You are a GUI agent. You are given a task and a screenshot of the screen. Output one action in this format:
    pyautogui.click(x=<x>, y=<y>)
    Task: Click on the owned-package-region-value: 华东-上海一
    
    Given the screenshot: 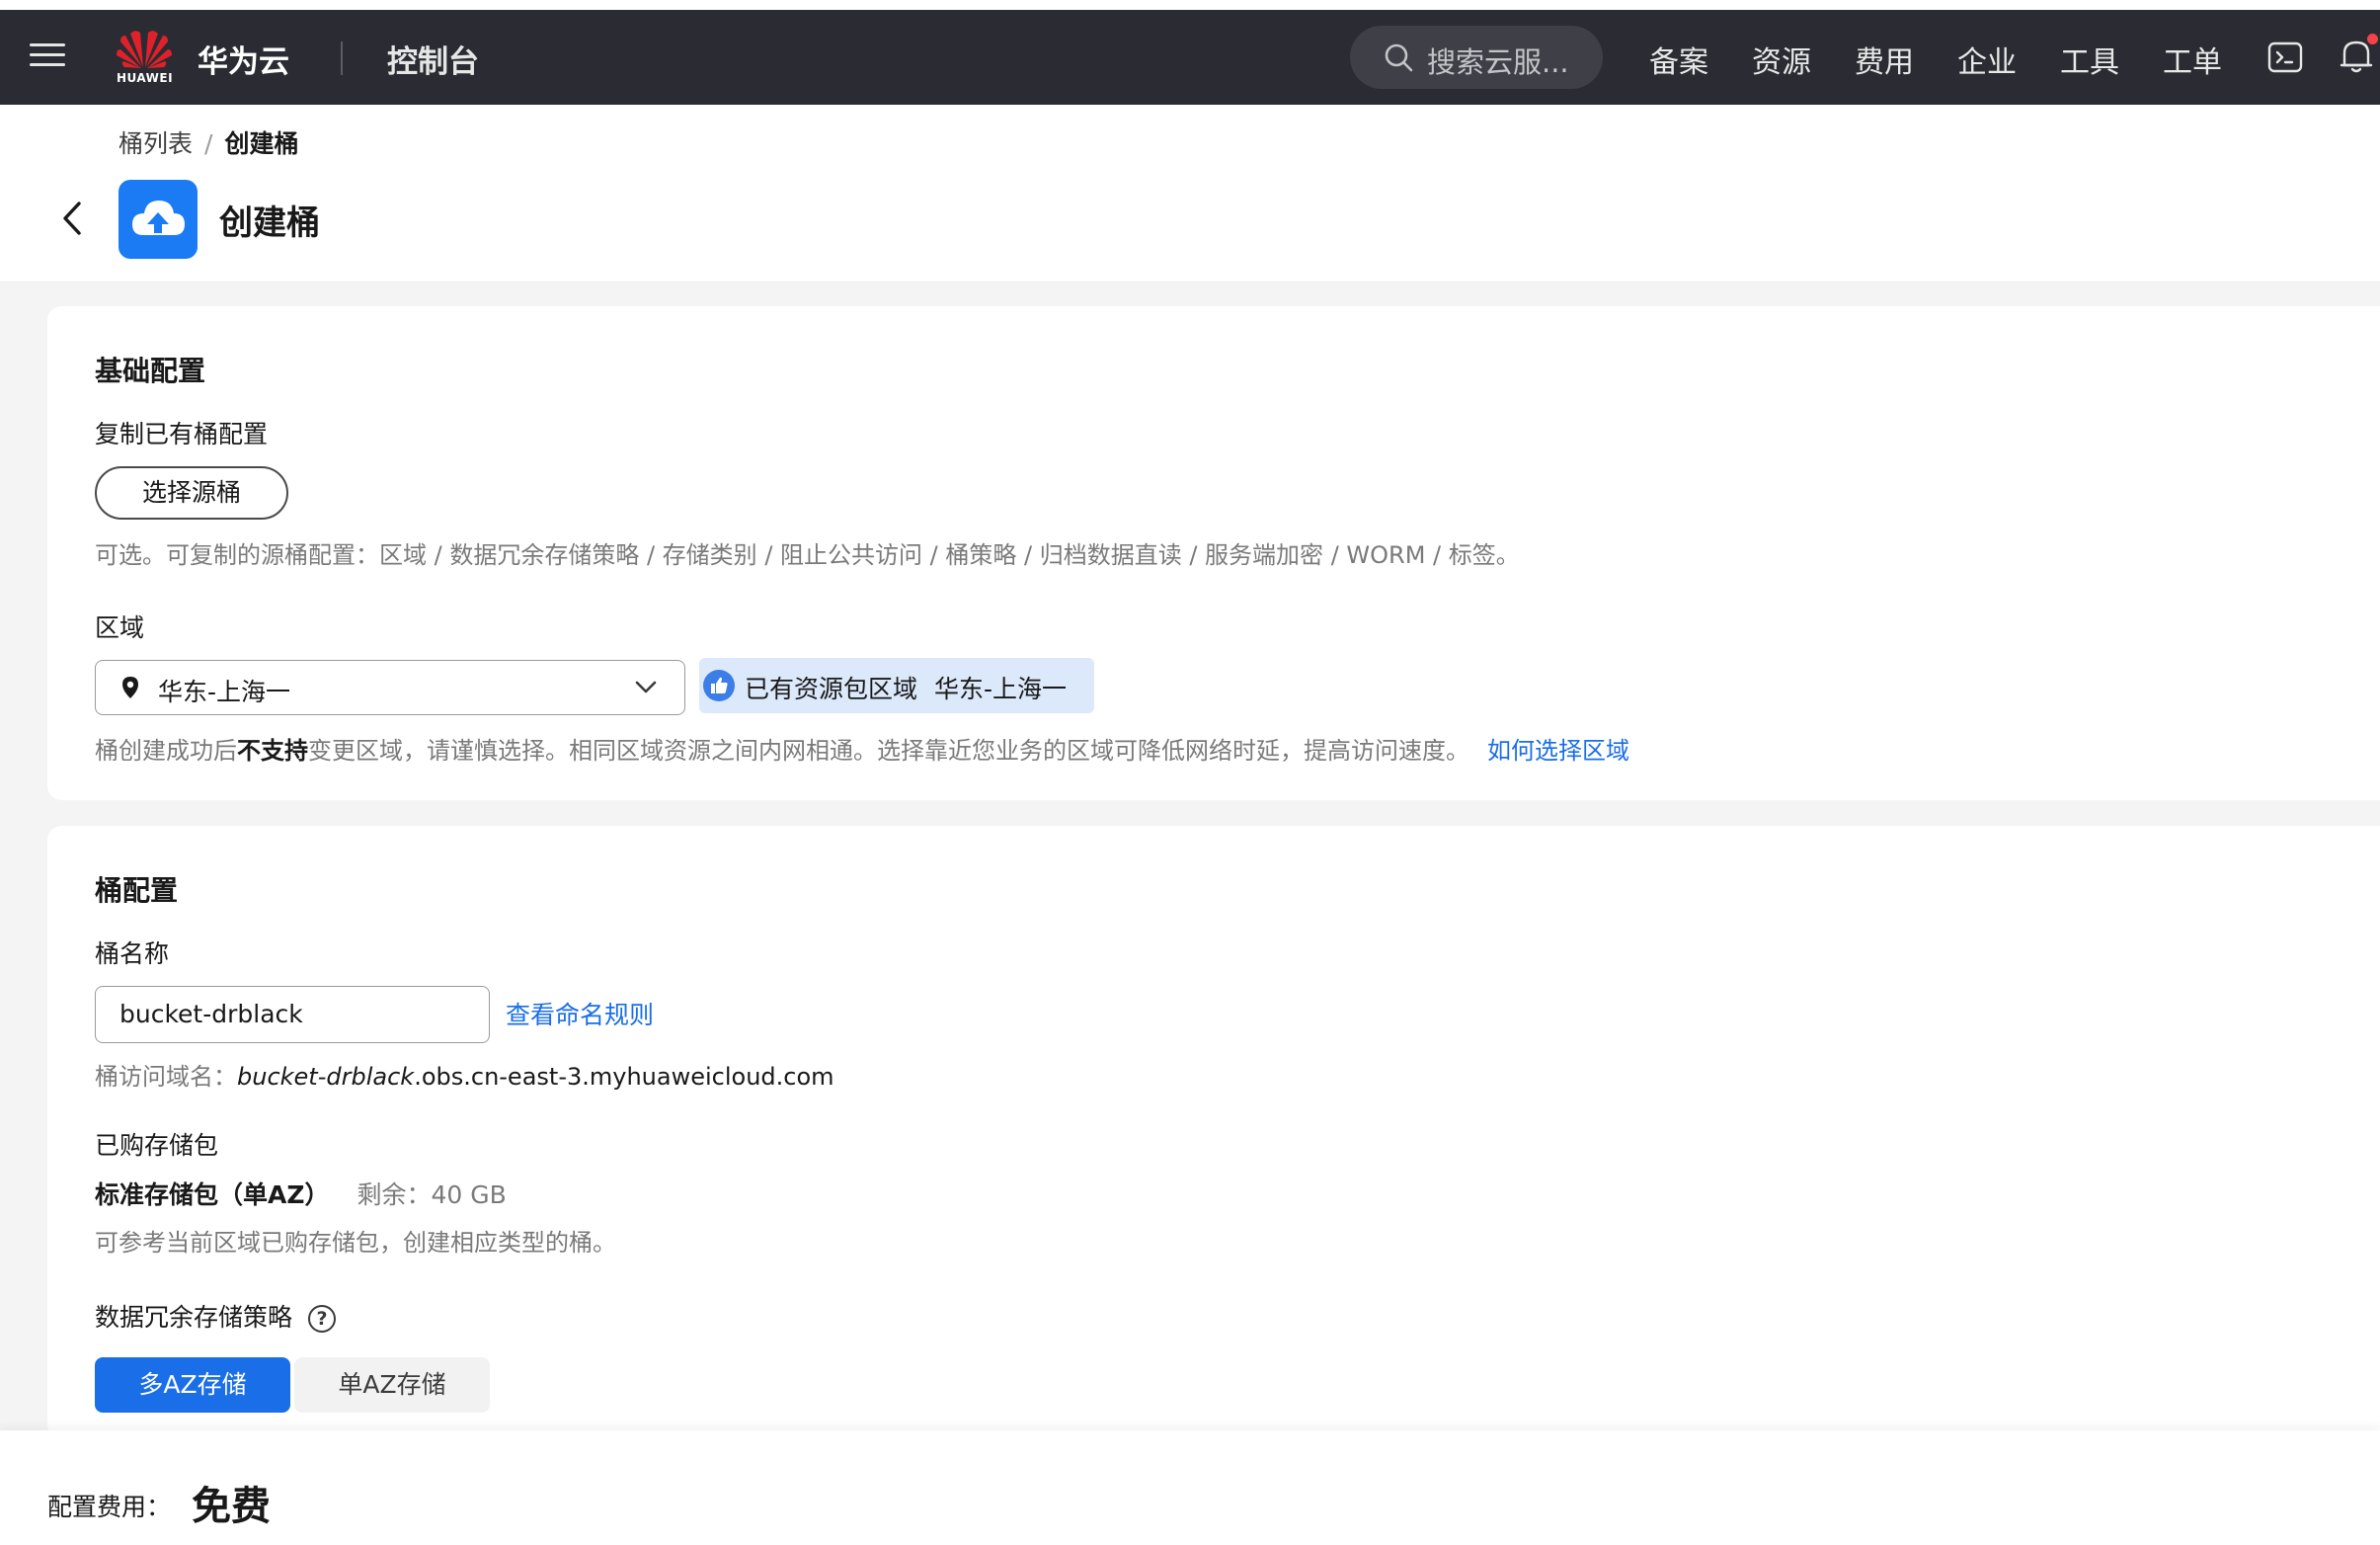 What is the action you would take?
    pyautogui.click(x=1001, y=689)
    